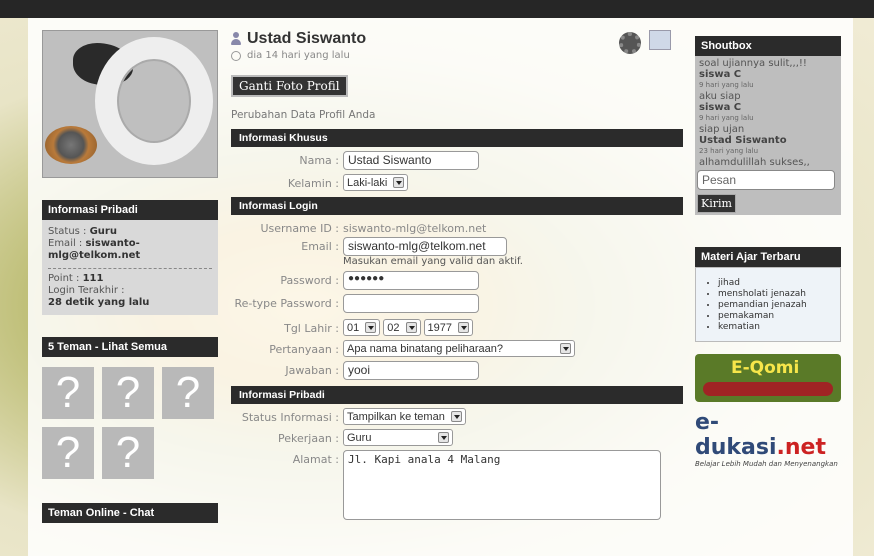  What do you see at coordinates (433, 261) in the screenshot?
I see `email-hint: Masukan email yang valid dan aktif.` at bounding box center [433, 261].